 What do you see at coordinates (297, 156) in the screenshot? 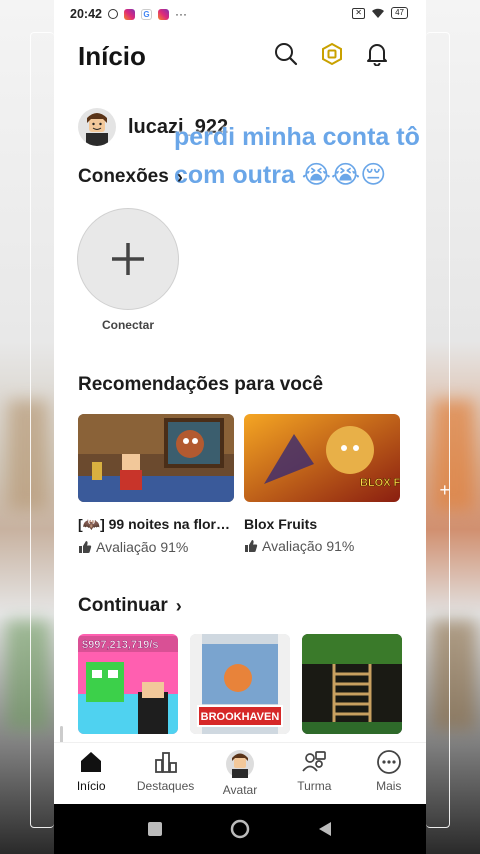
I see `overlay-caption: perdi minha conta tô com outra 😭😭😔` at bounding box center [297, 156].